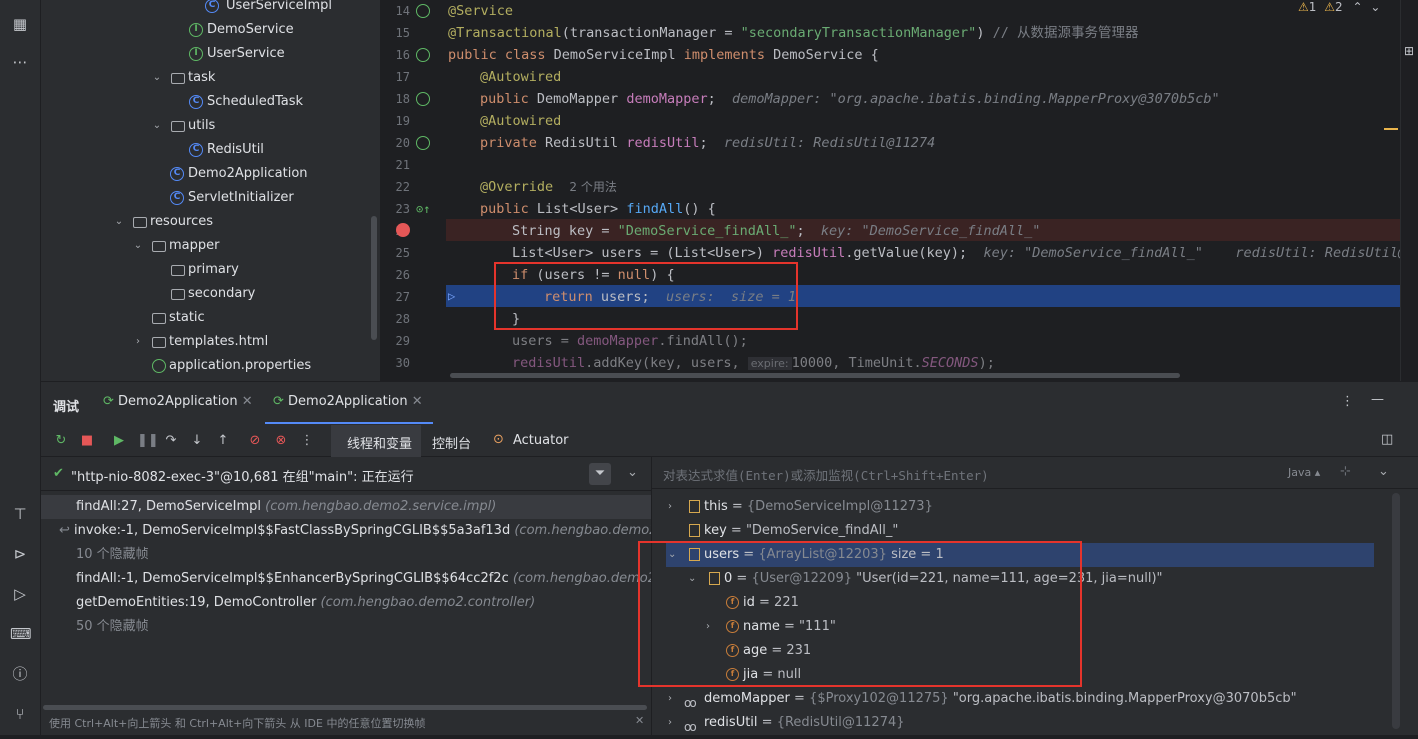  I want to click on code-line-29: users = demoMapper.findAll();, so click(630, 341).